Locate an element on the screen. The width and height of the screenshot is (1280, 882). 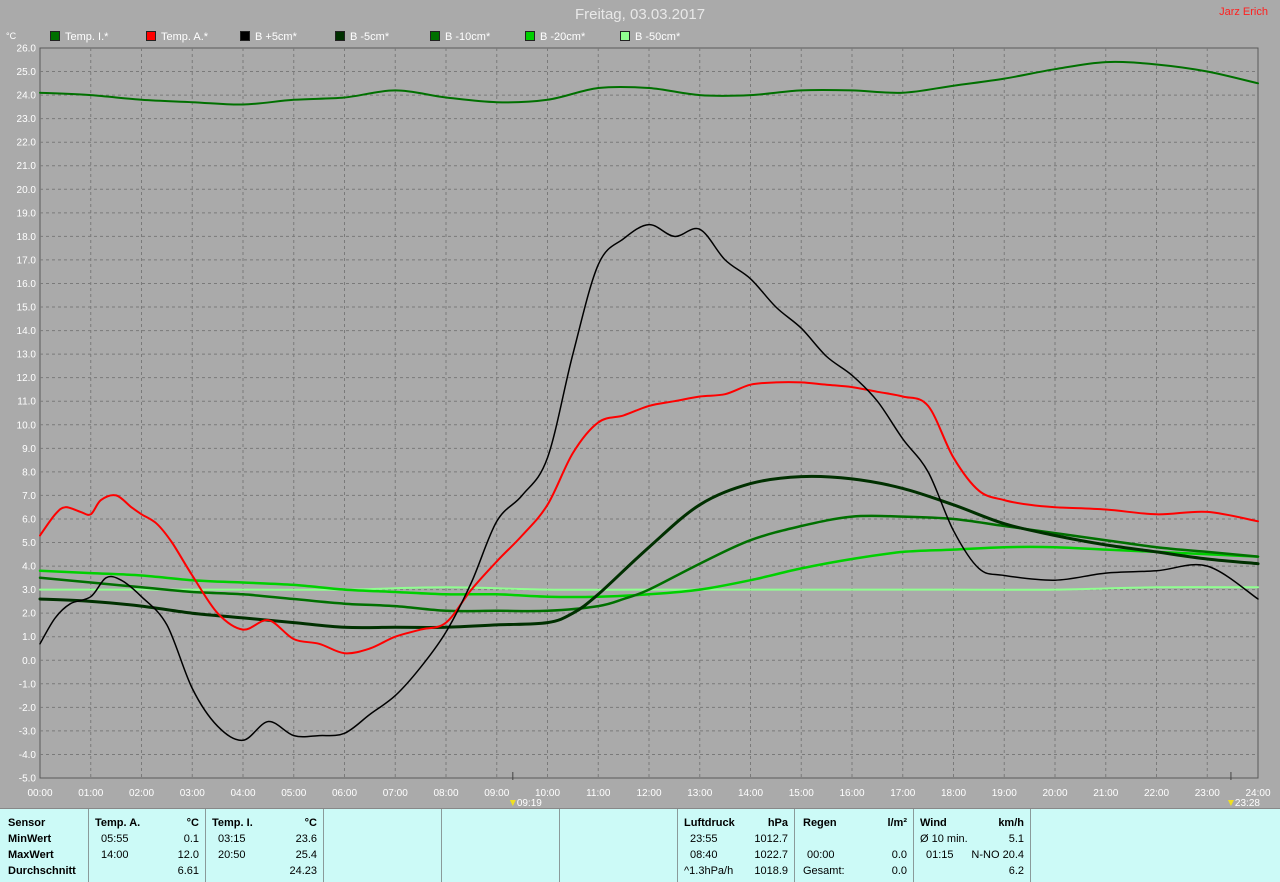
y-tick-label: 18.0 is located at coordinates (27, 237).